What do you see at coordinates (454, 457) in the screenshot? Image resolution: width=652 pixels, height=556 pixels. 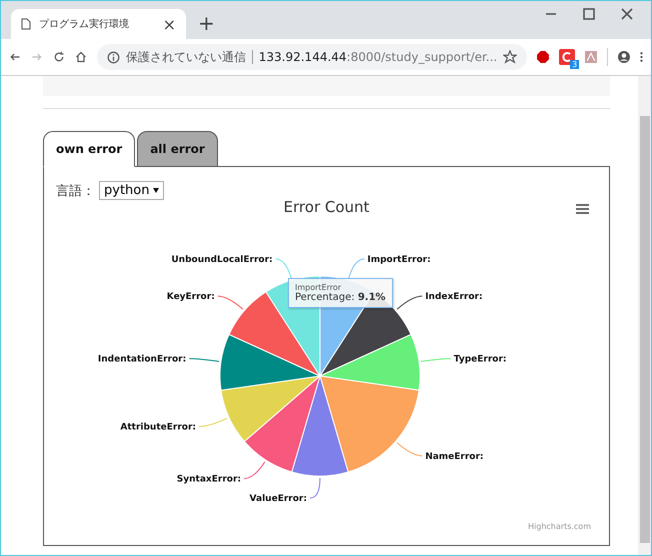 I see `data-label: NameError:` at bounding box center [454, 457].